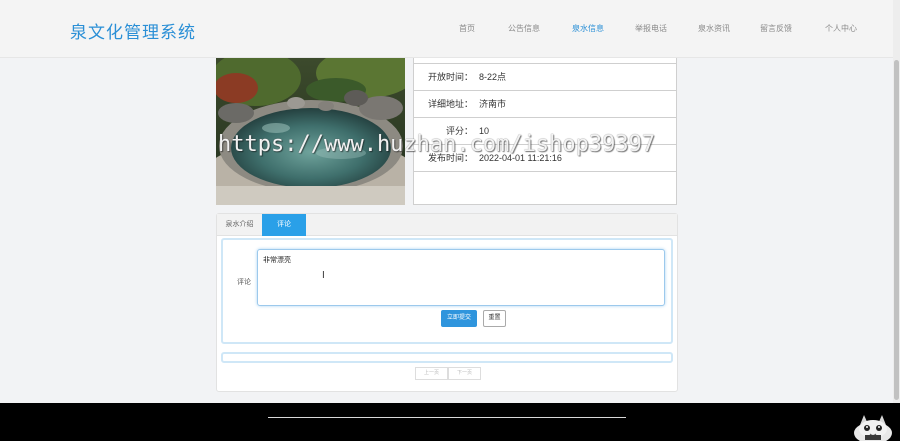 The height and width of the screenshot is (441, 900). Describe the element at coordinates (588, 28) in the screenshot. I see `nav-item-spring-info: 泉水信息` at that location.